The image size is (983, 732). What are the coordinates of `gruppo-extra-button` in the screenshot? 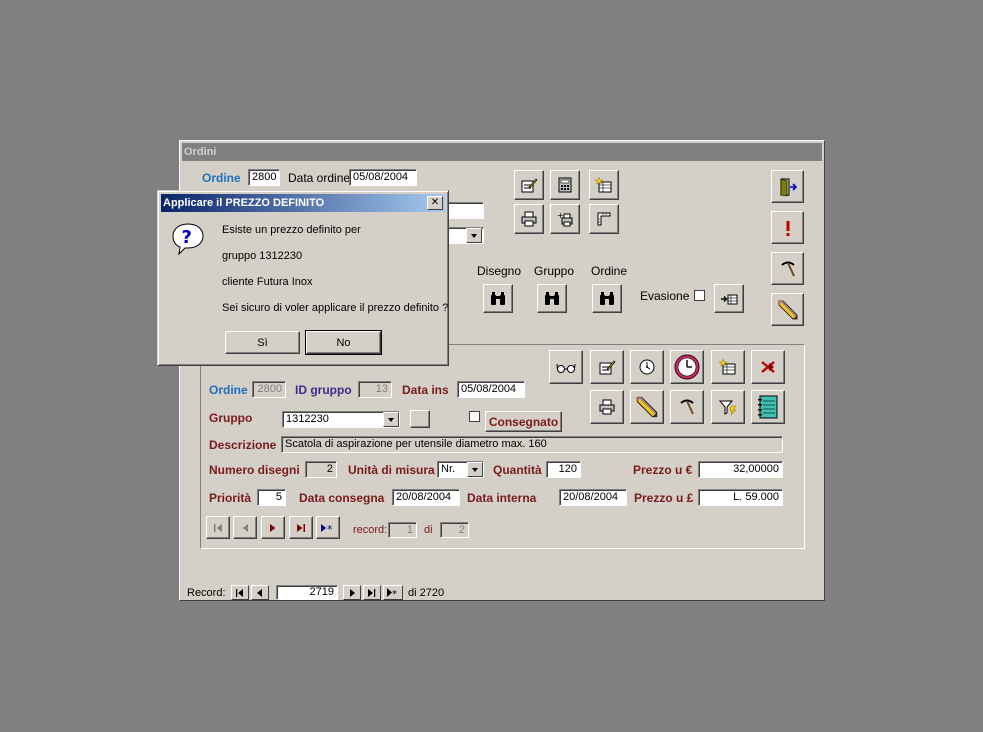 It's located at (420, 419).